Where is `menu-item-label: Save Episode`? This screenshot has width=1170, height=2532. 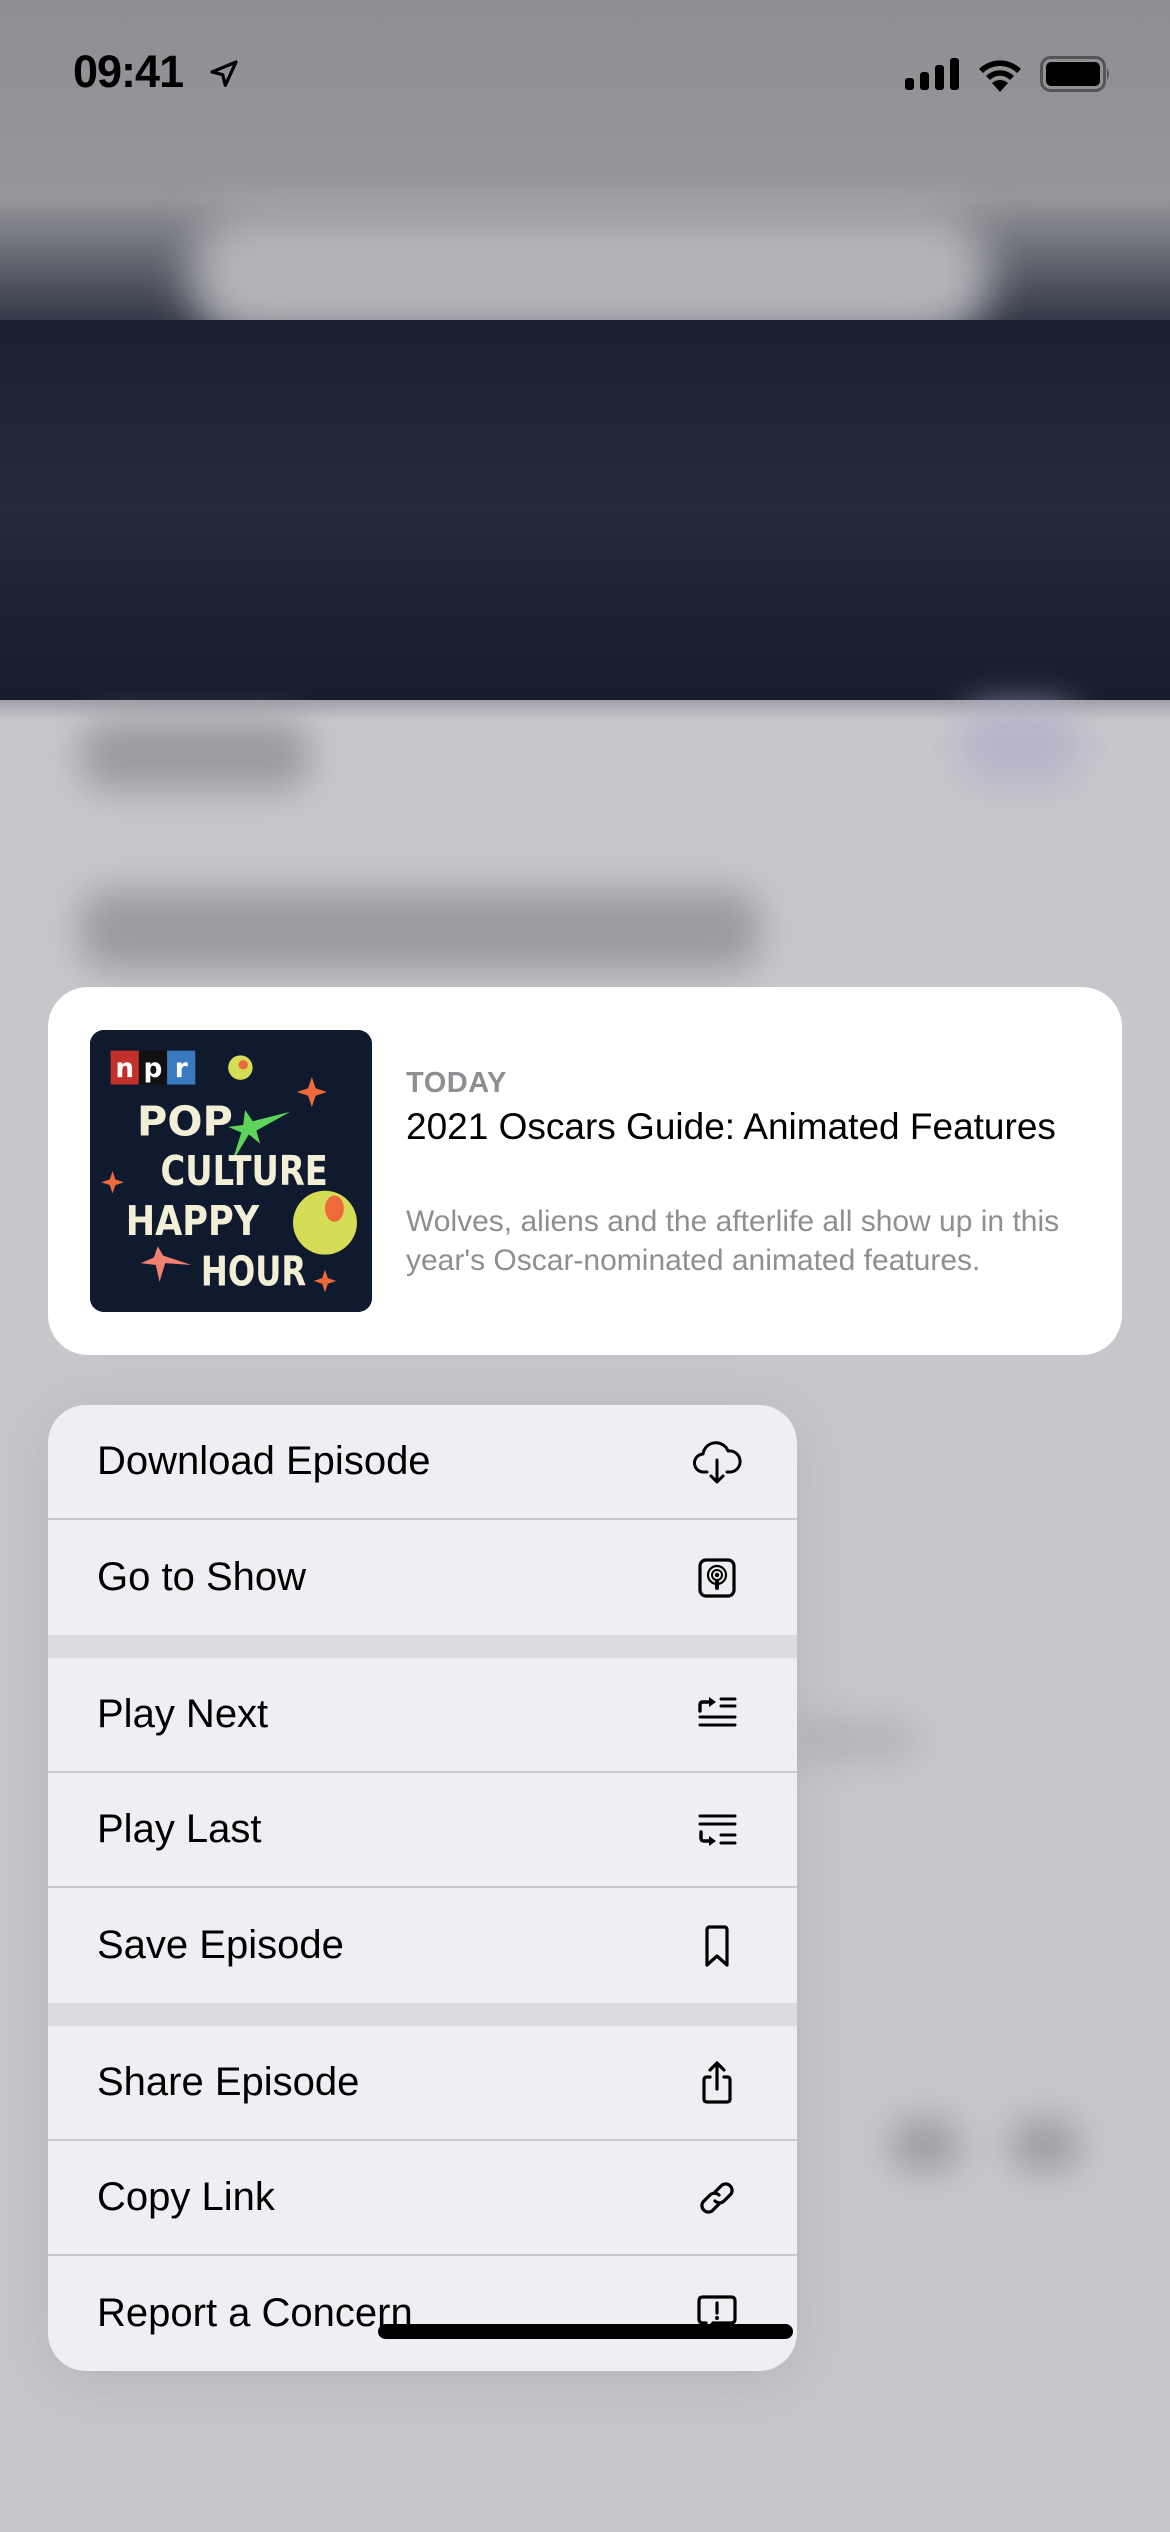 menu-item-label: Save Episode is located at coordinates (220, 1945).